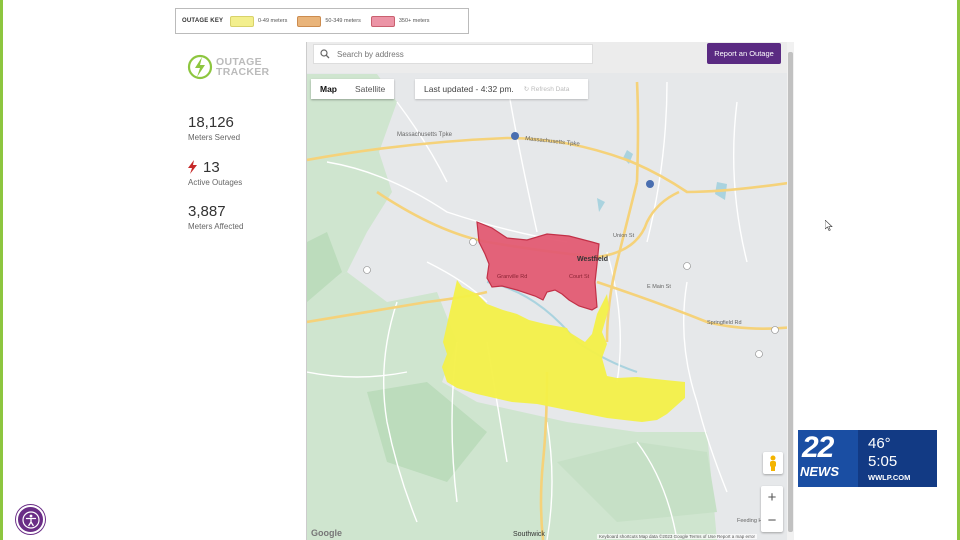 The width and height of the screenshot is (960, 540). I want to click on google-logo: Google, so click(326, 533).